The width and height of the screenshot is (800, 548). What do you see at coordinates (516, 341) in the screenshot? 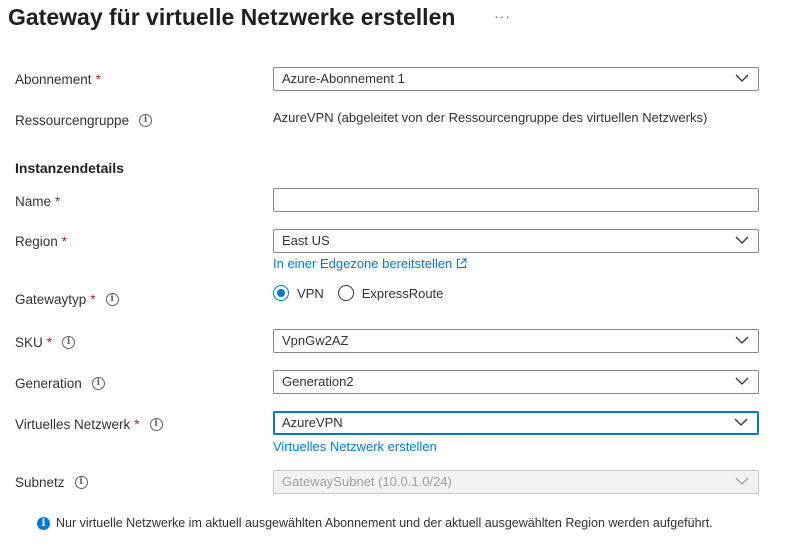
I see `sku-dropdown: VpnGw2AZ` at bounding box center [516, 341].